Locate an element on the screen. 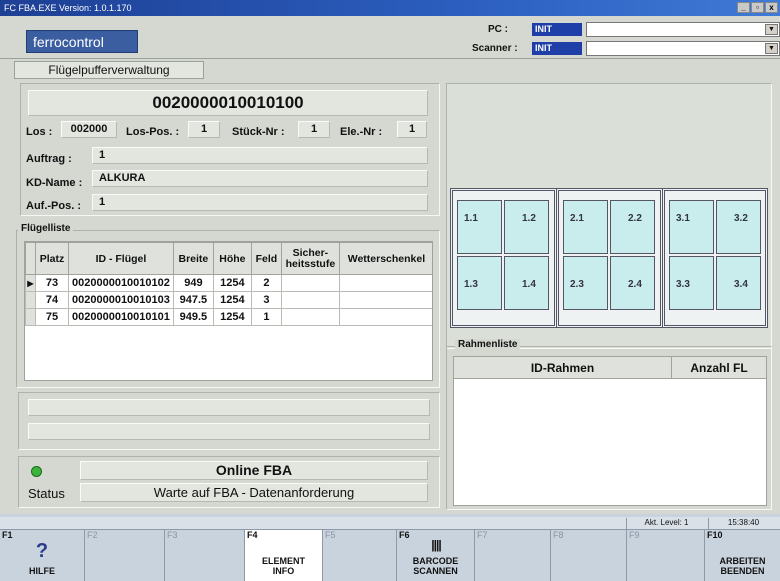 The width and height of the screenshot is (780, 581). row-header-corner is located at coordinates (30, 258).